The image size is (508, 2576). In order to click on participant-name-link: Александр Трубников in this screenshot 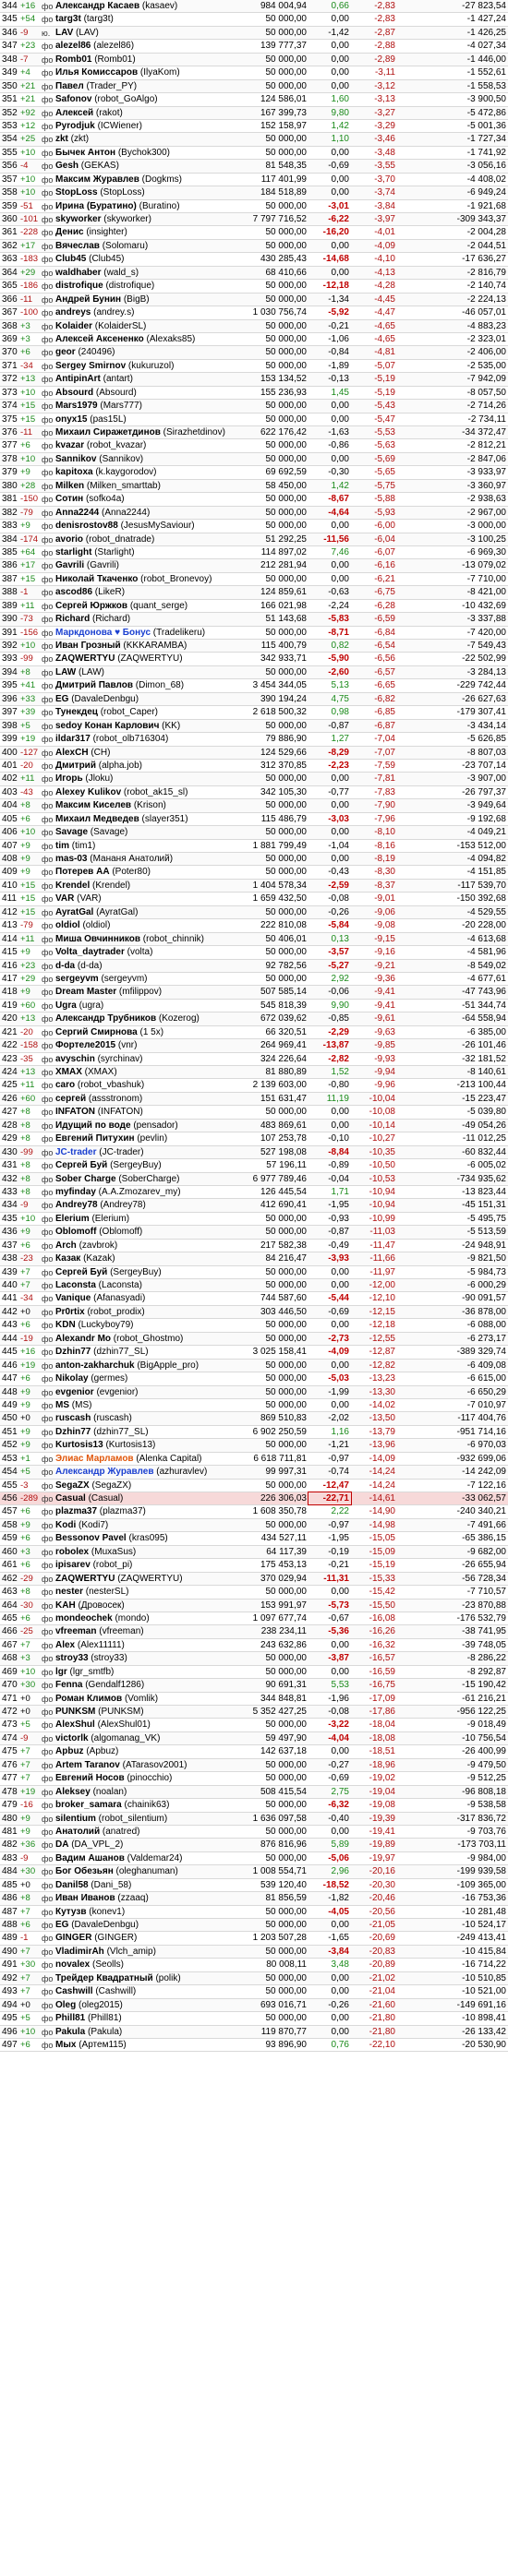, I will do `click(105, 1019)`.